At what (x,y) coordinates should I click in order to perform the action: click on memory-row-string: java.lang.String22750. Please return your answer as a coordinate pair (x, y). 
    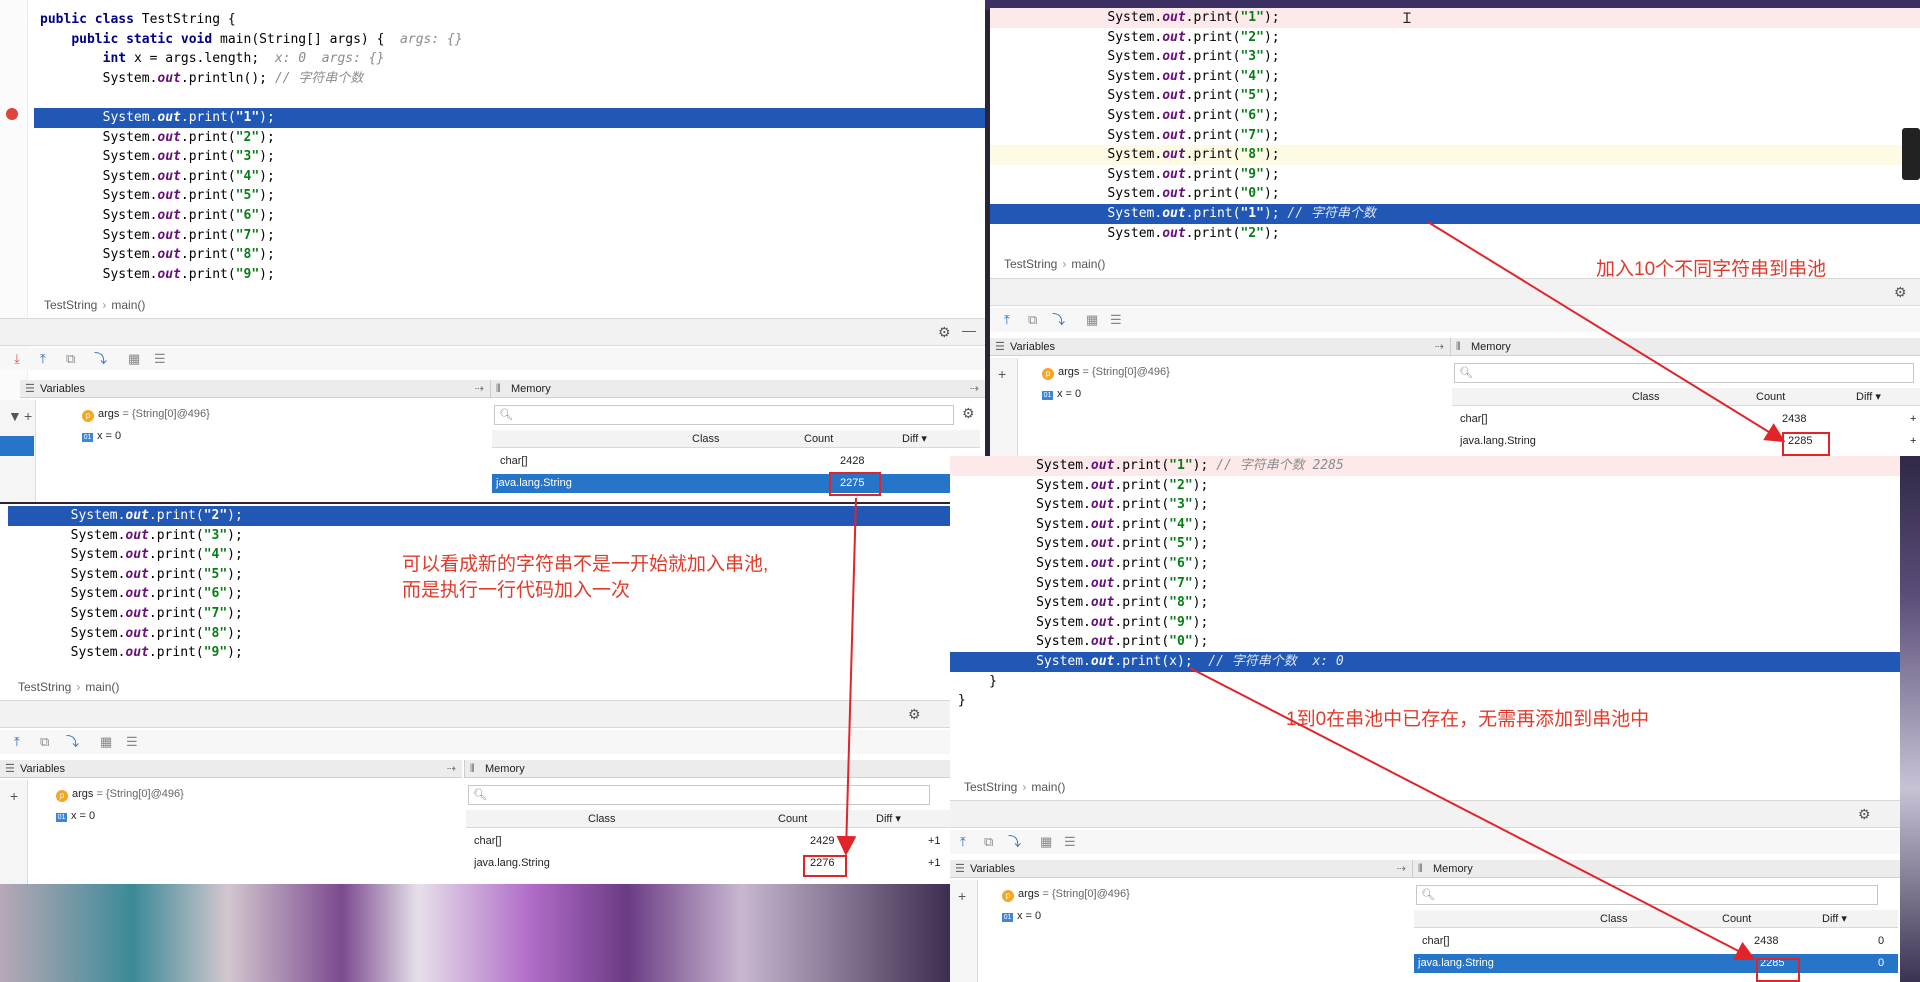
    Looking at the image, I should click on (736, 483).